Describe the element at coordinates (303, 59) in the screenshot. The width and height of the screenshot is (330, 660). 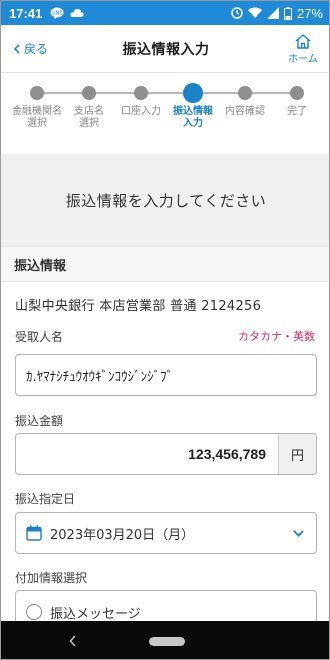
I see `home-label: ホーム` at that location.